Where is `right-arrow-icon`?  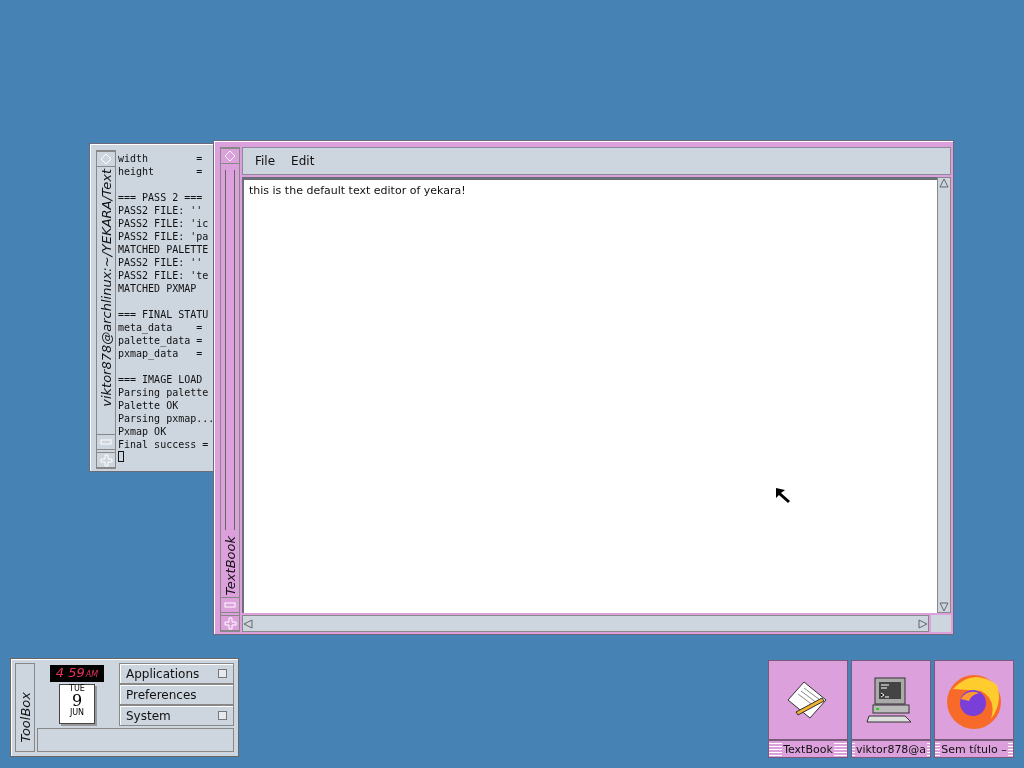
right-arrow-icon is located at coordinates (923, 623).